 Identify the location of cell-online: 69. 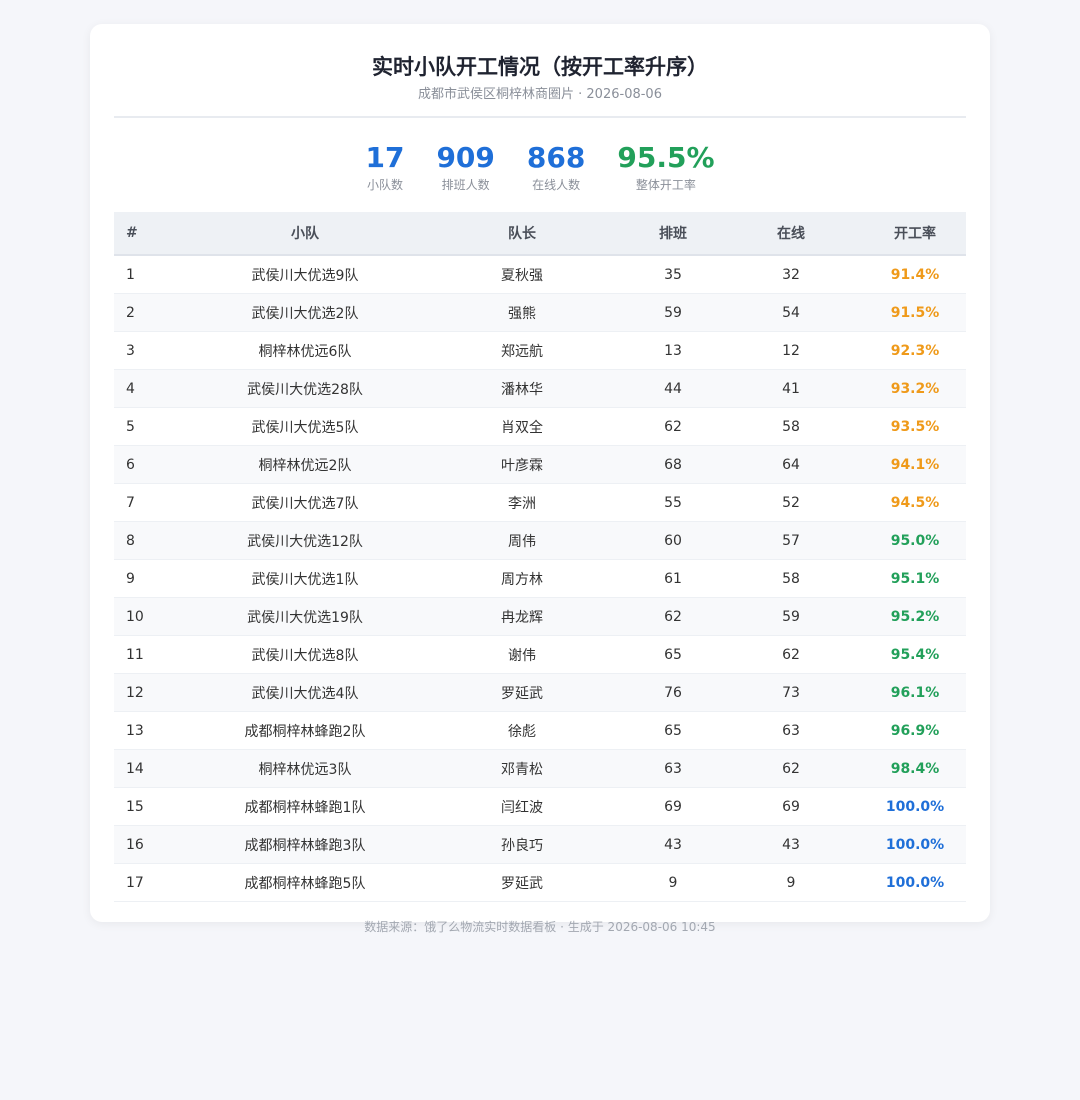
(791, 806).